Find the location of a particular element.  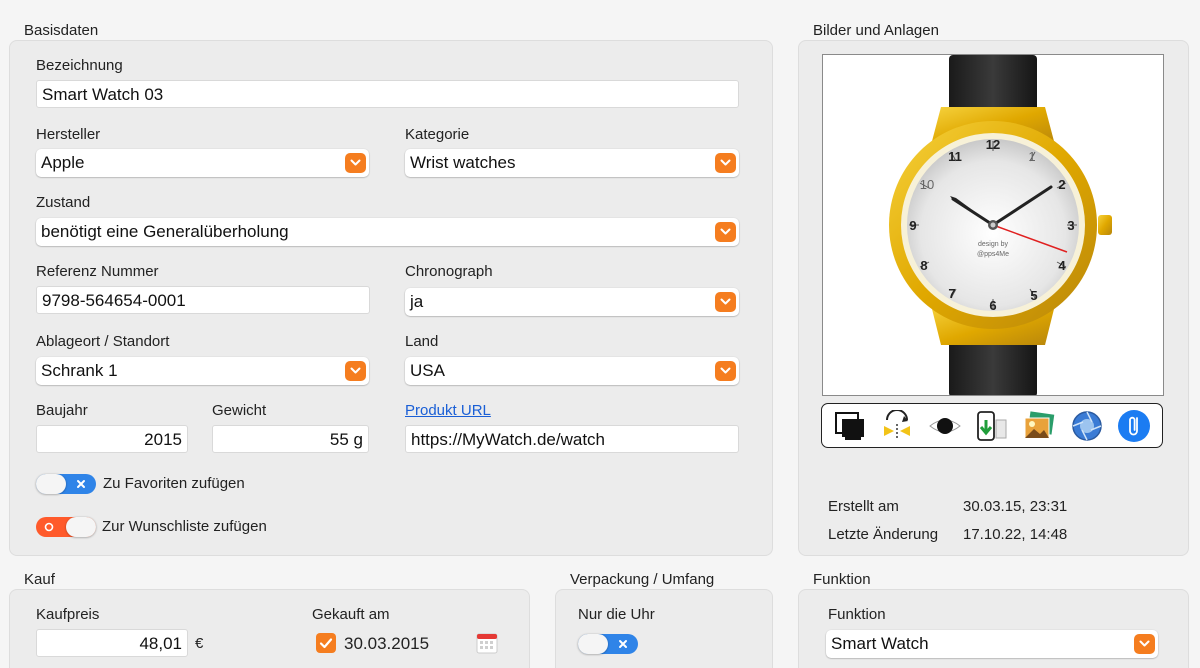

dial-numeral: 1 is located at coordinates (1031, 156).